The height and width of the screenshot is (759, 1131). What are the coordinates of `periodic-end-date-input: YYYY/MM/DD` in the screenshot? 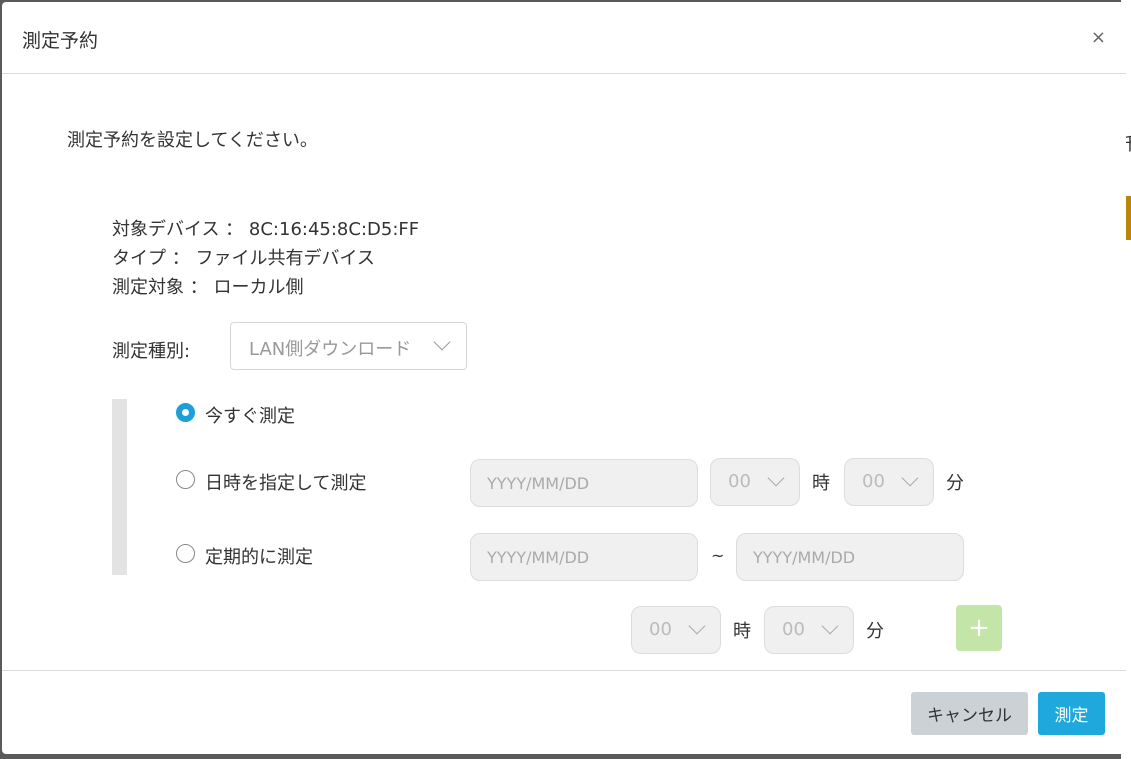 It's located at (850, 557).